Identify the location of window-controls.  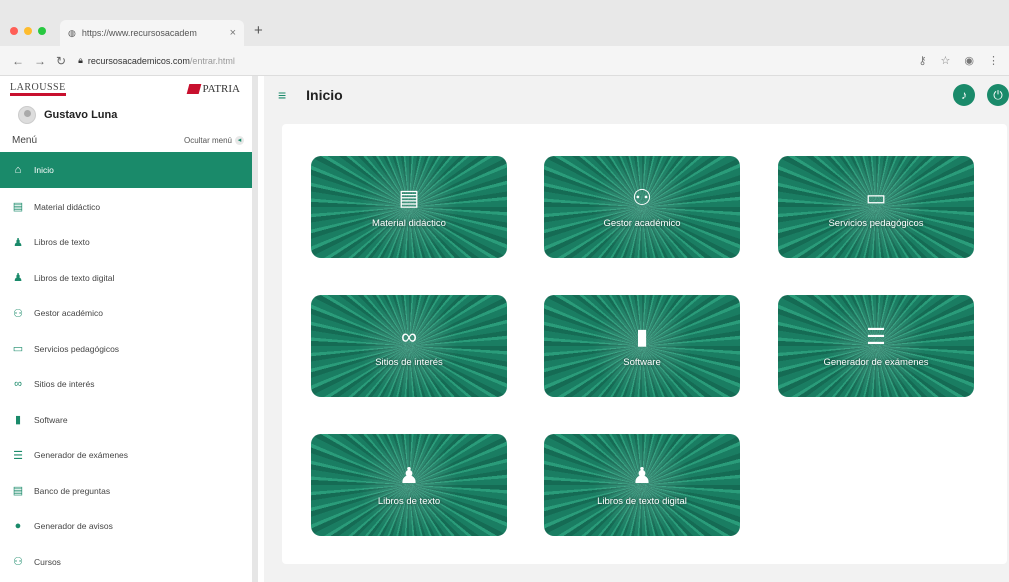
(28, 31).